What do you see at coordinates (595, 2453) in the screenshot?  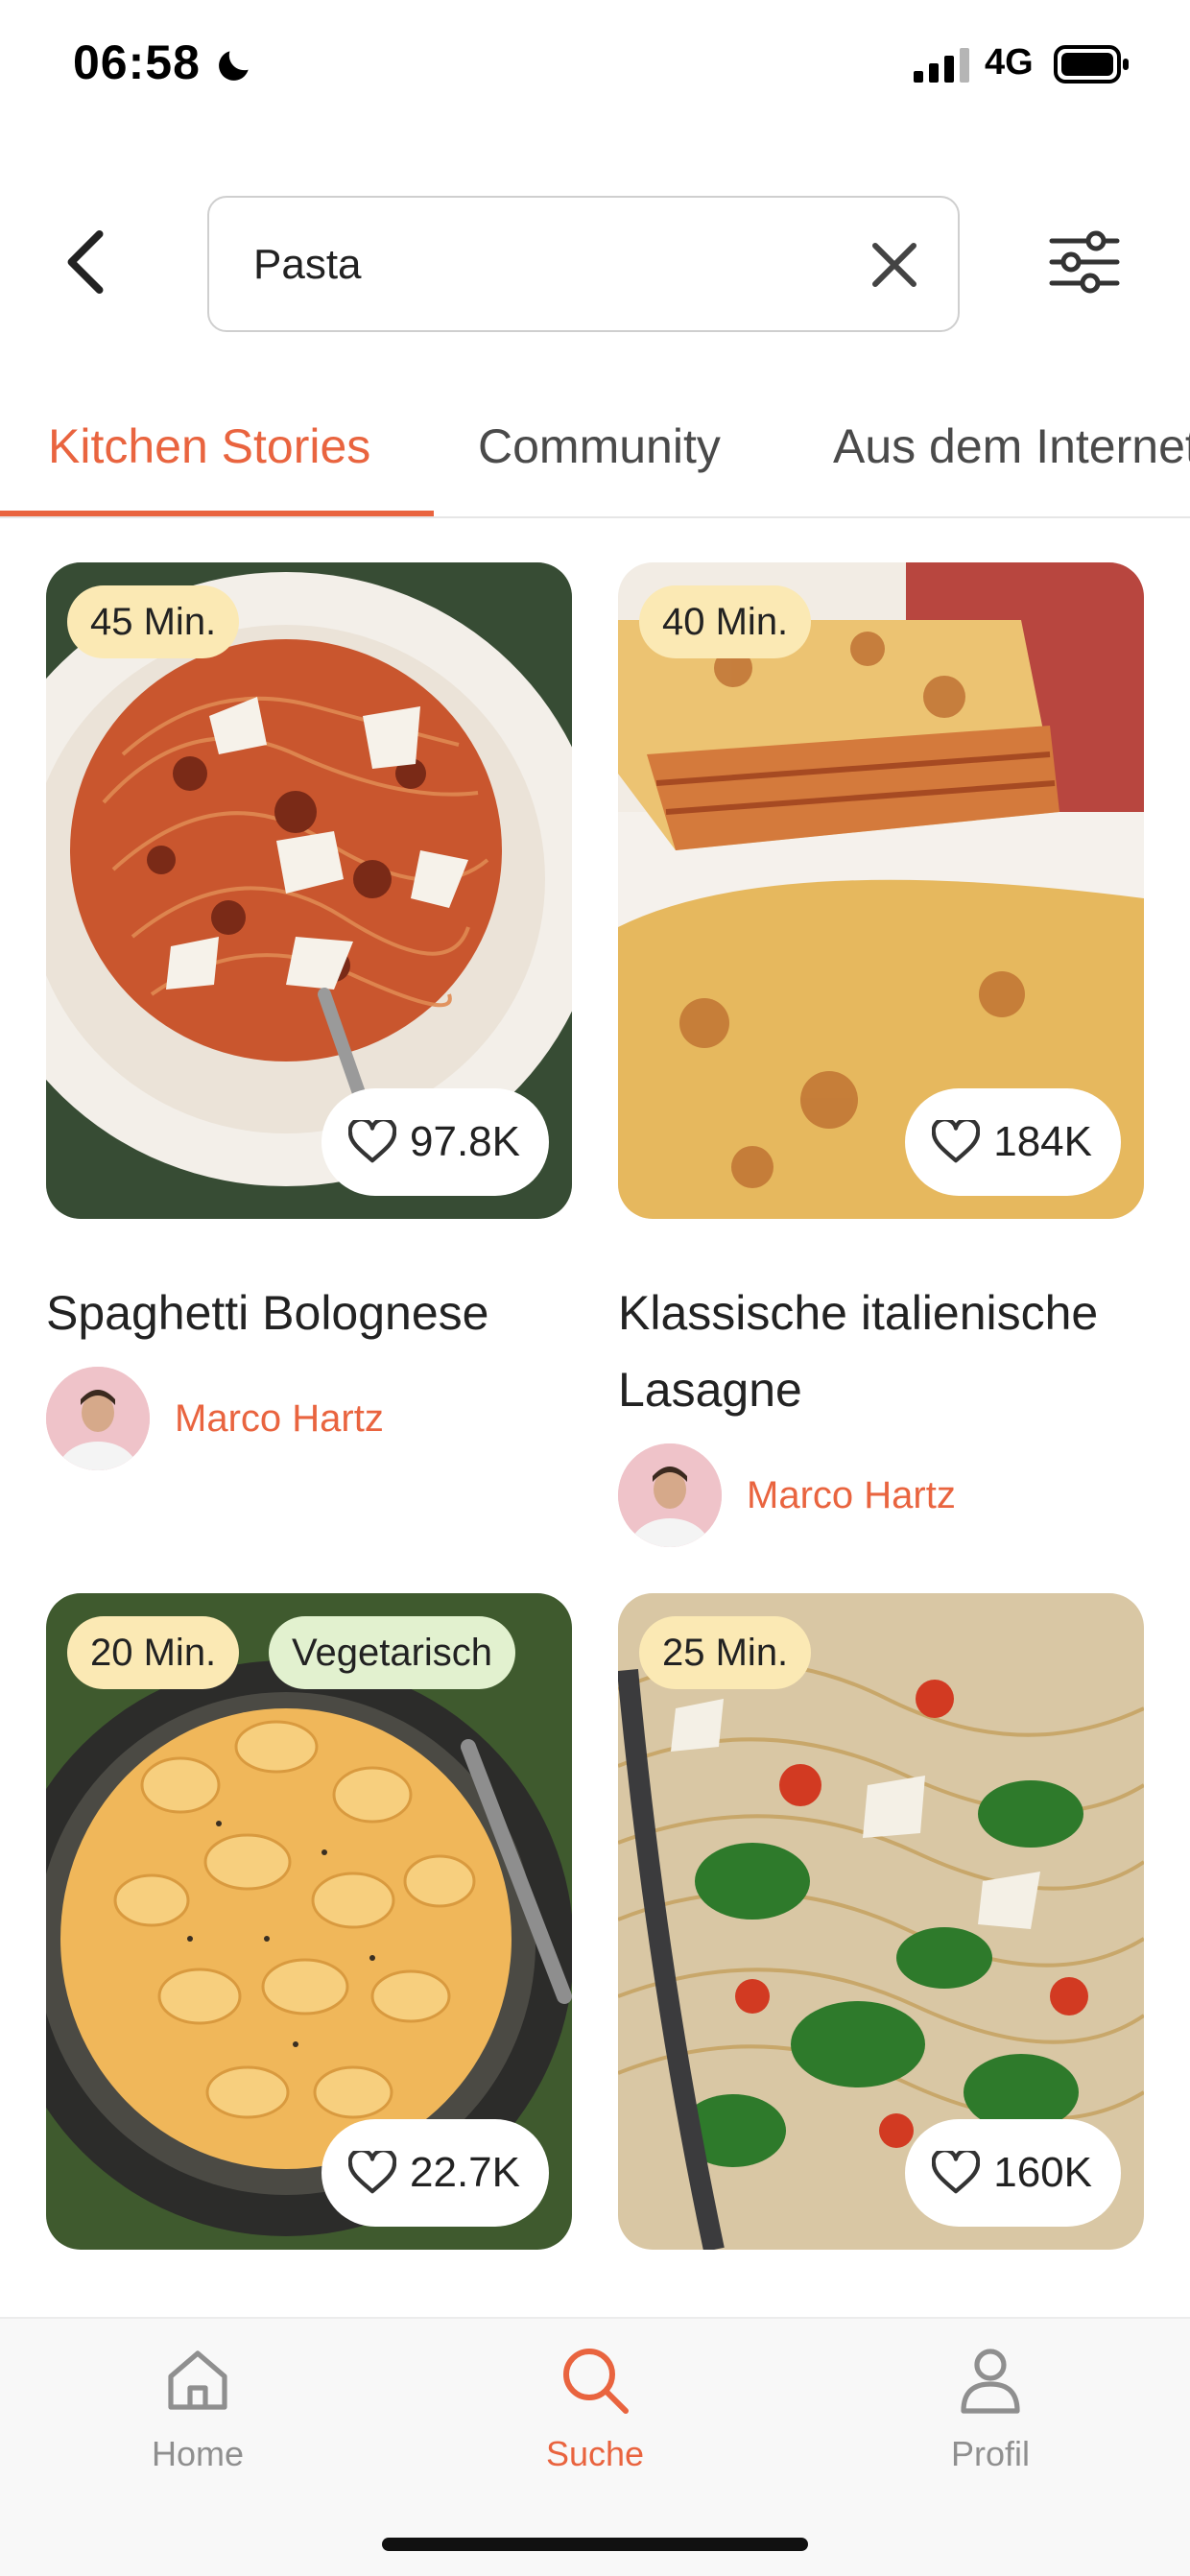 I see `nav-search-label: Suche` at bounding box center [595, 2453].